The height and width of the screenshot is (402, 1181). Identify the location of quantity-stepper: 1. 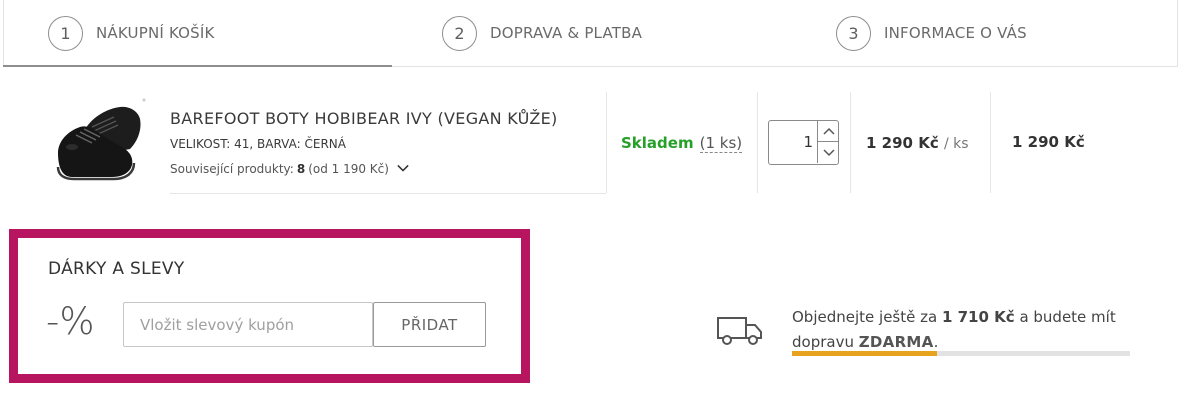
(803, 142).